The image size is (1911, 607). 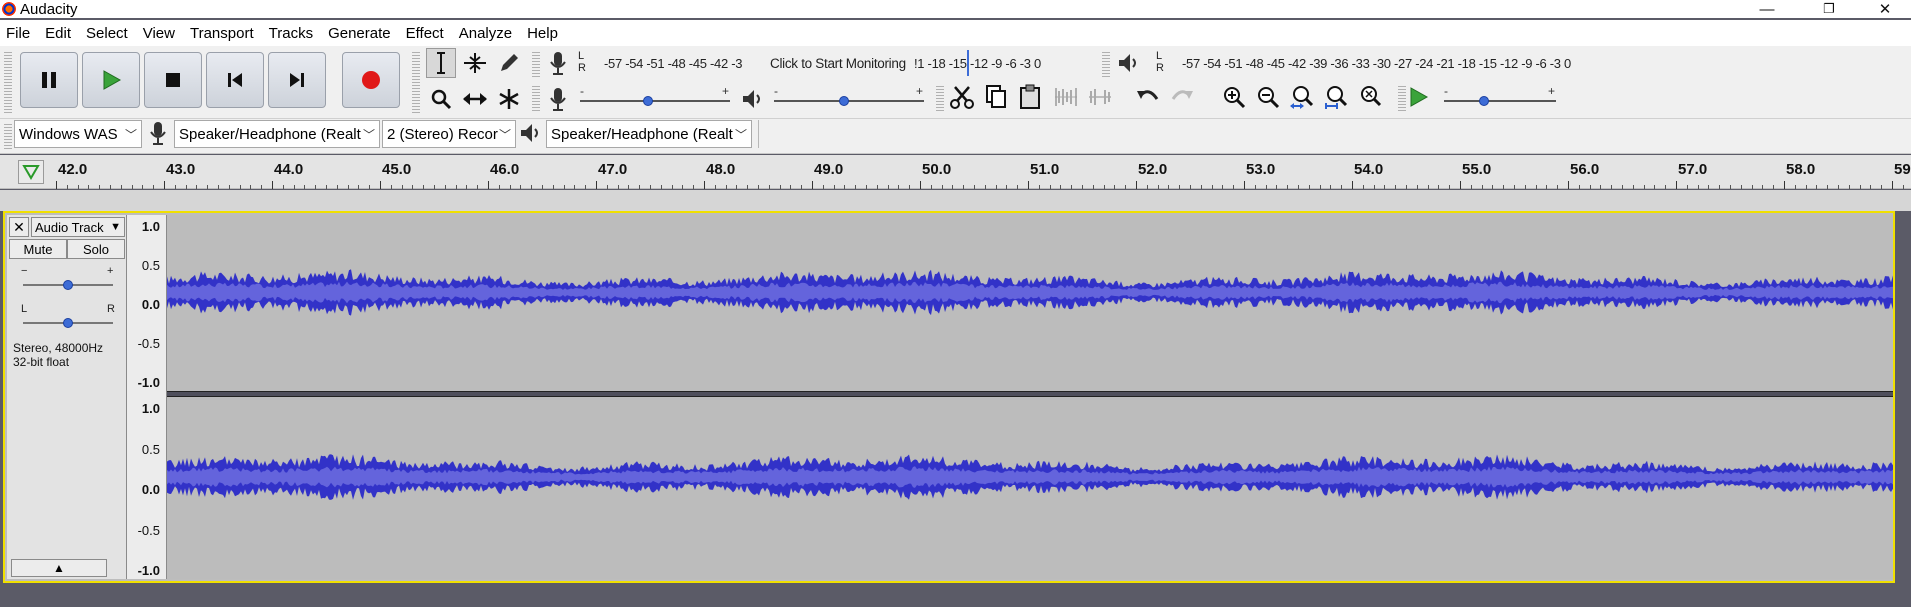 I want to click on audio-host-dropdown: Windows WAS ﹀, so click(x=78, y=134).